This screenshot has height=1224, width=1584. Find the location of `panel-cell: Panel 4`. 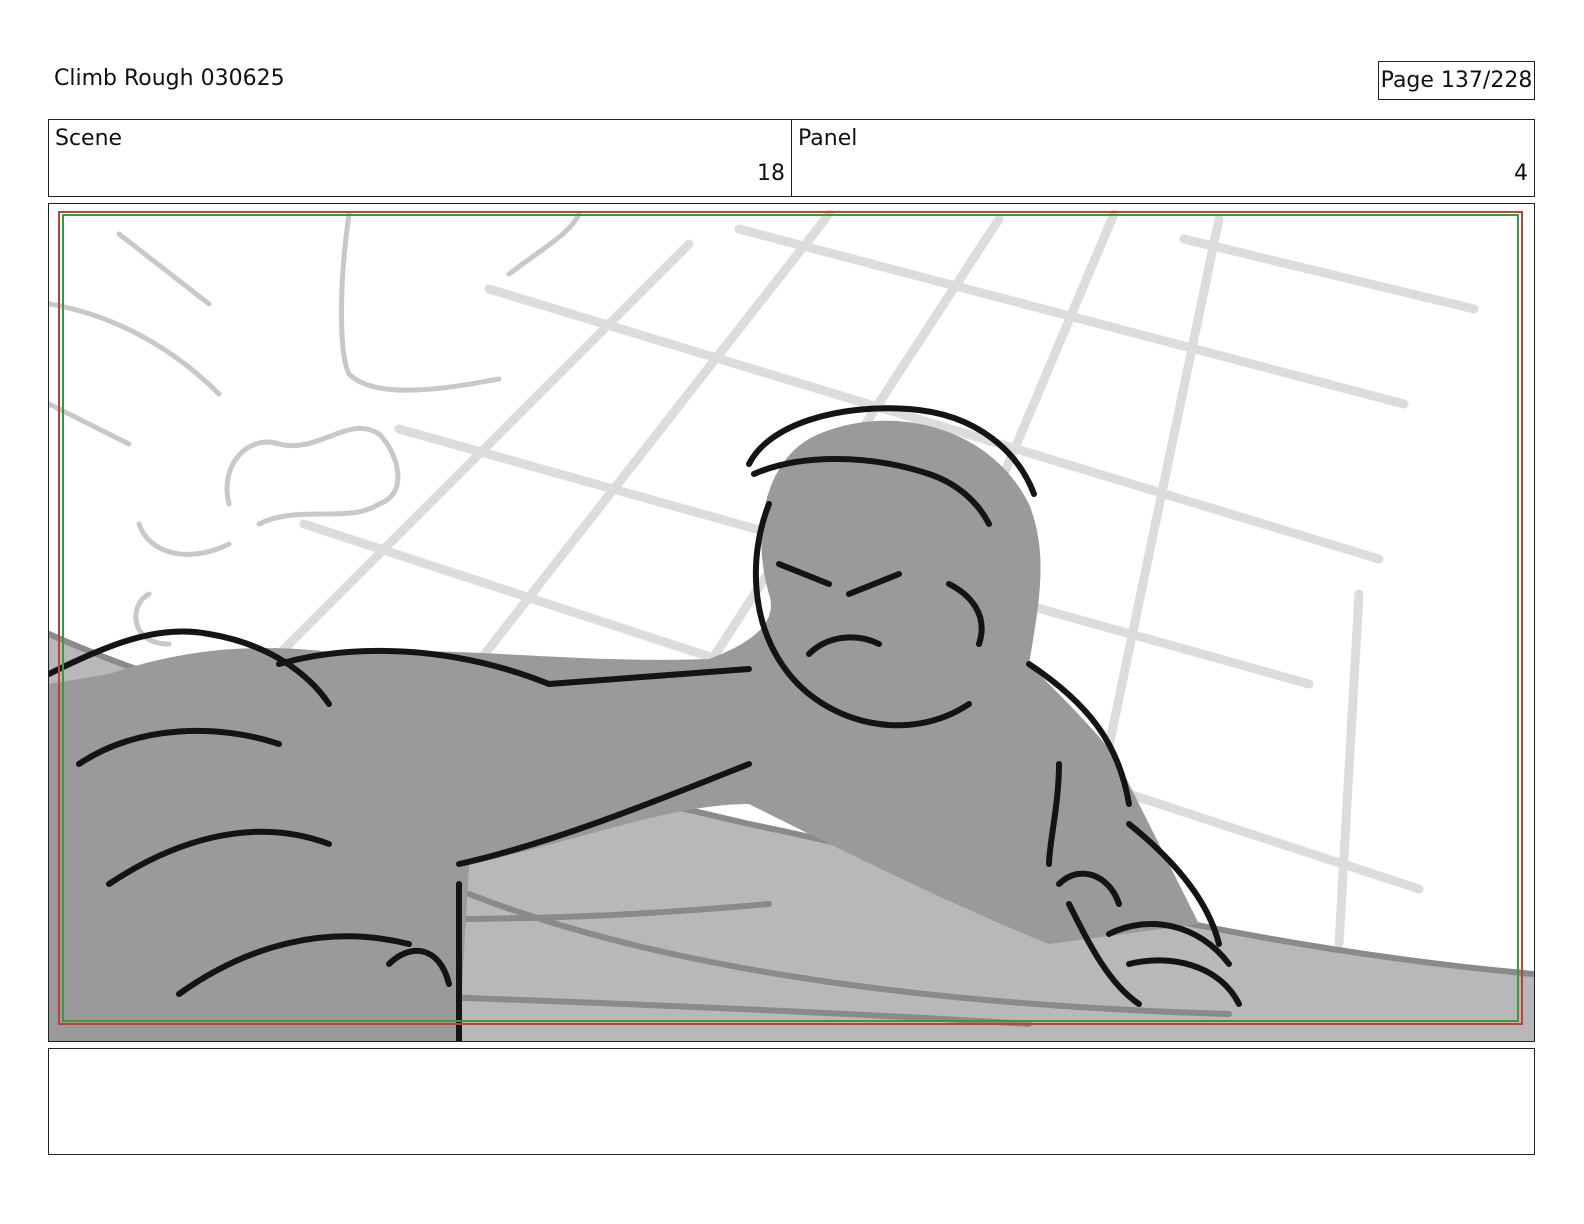

panel-cell: Panel 4 is located at coordinates (1162, 158).